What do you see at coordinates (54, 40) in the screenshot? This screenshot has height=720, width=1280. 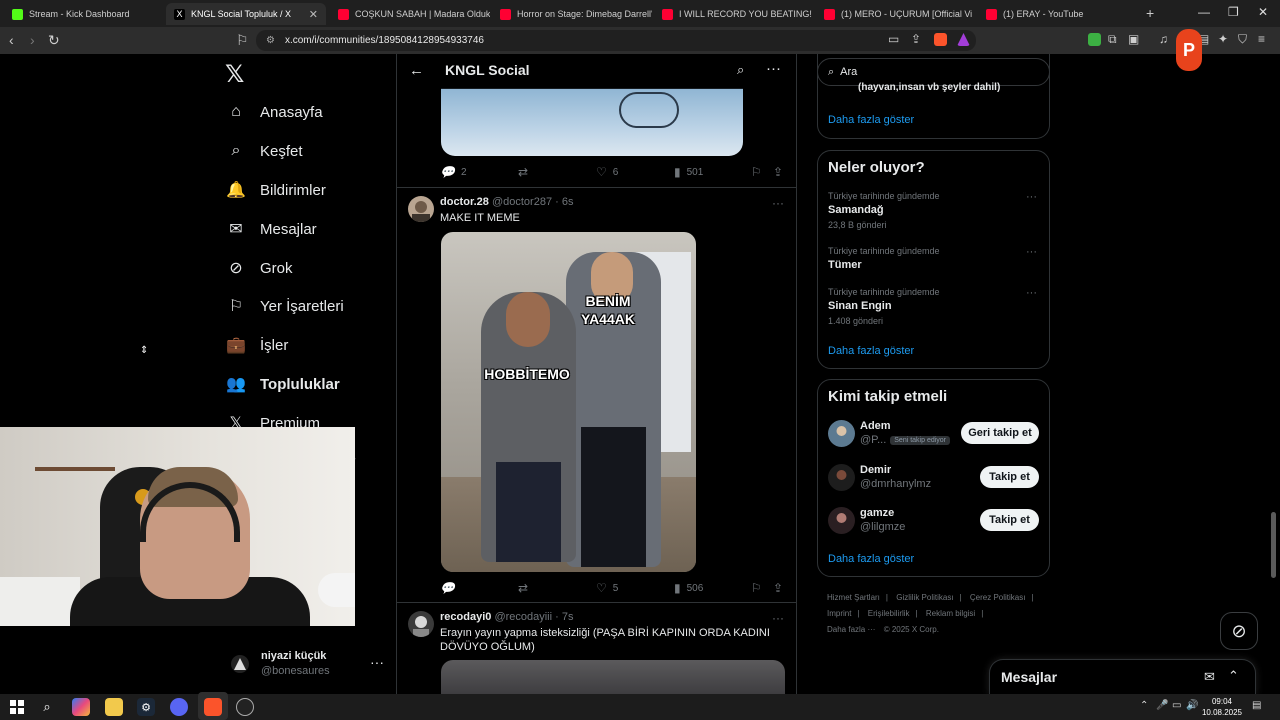 I see `reload-icon: ↻` at bounding box center [54, 40].